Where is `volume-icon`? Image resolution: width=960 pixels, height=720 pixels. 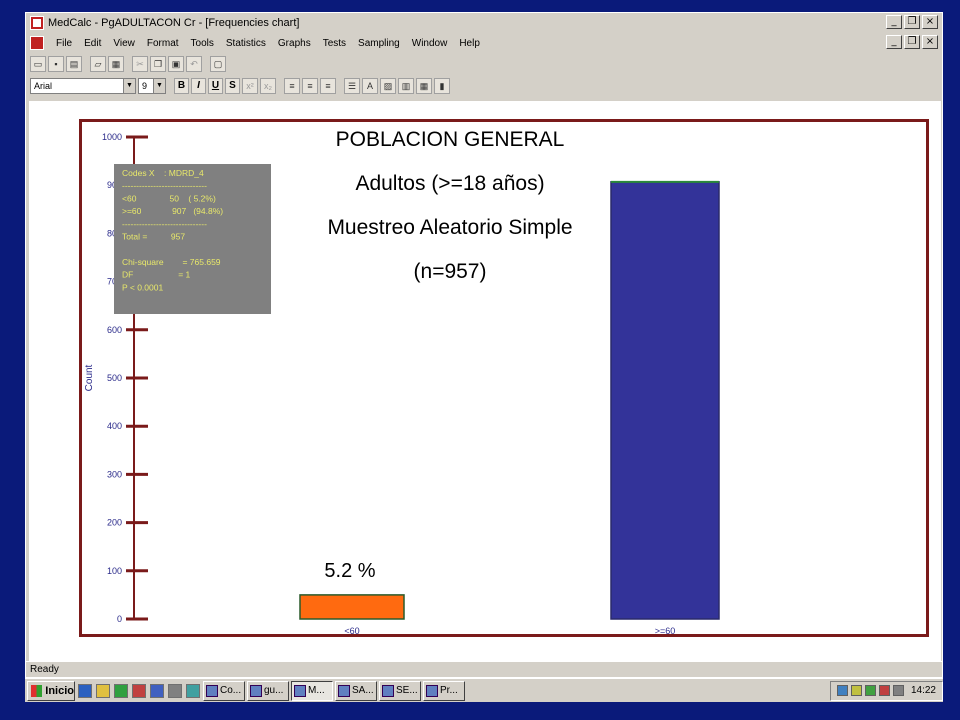
volume-icon is located at coordinates (898, 690).